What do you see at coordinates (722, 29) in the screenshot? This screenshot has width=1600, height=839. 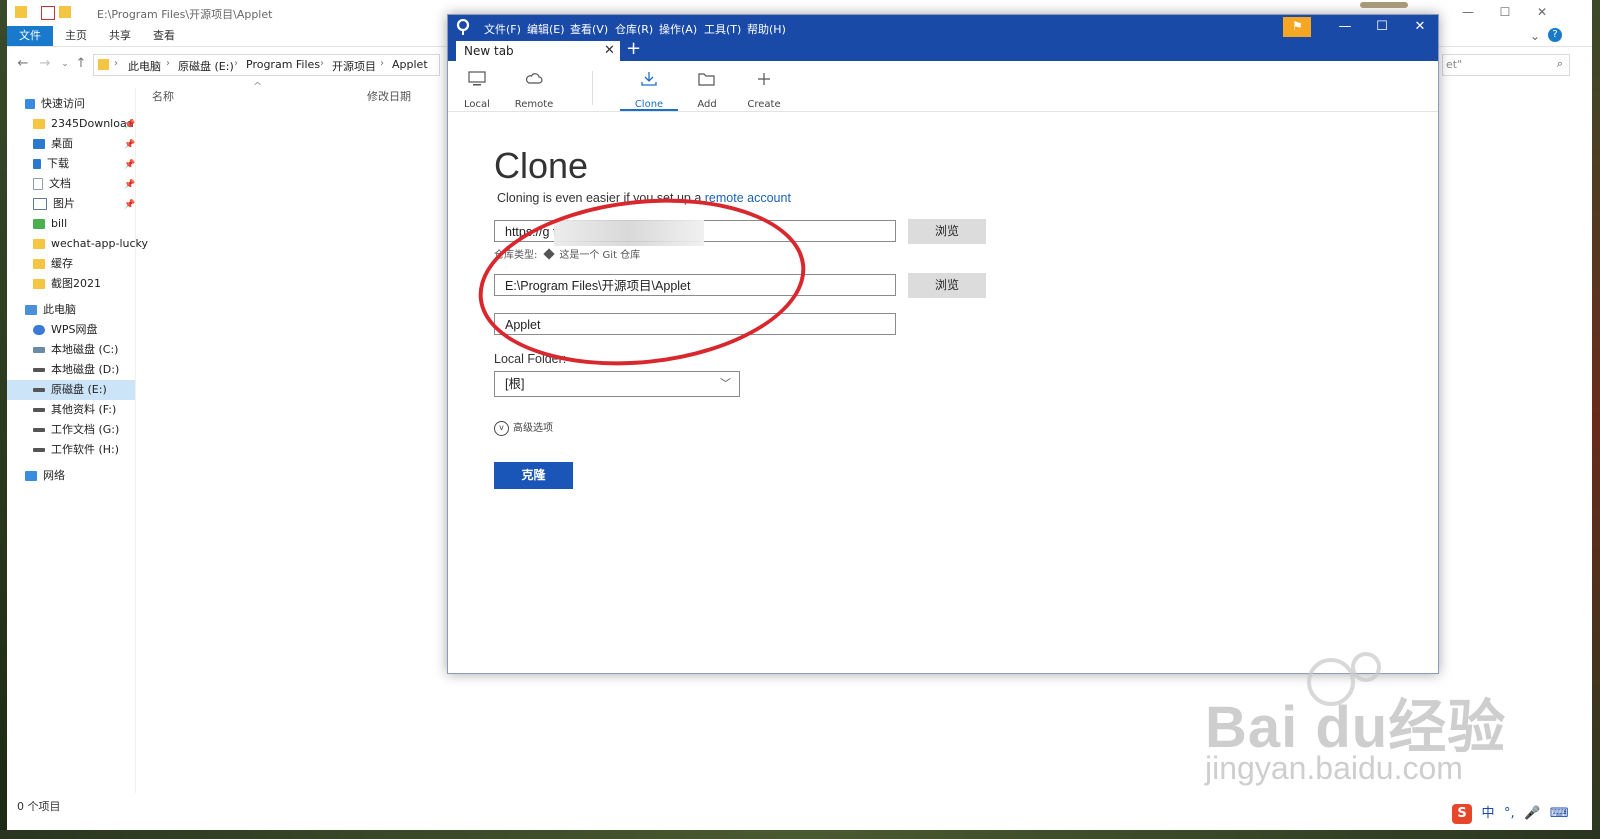 I see `menu-tools: 工具(T)` at bounding box center [722, 29].